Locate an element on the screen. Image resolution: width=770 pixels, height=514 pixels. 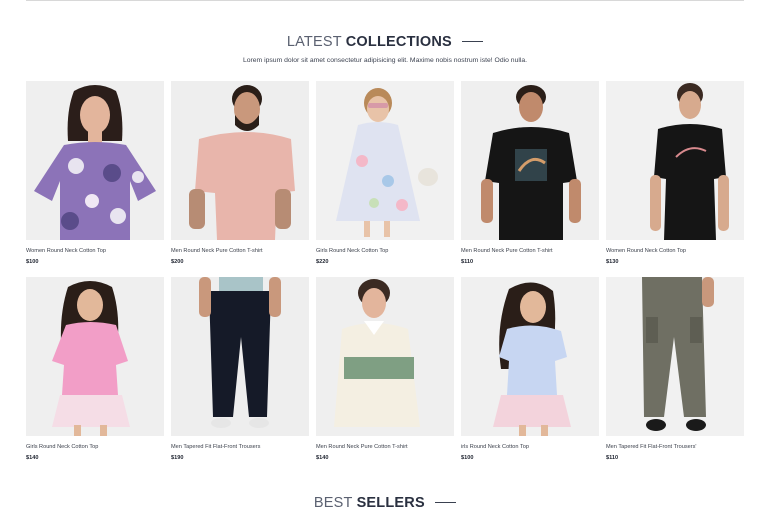
product-price: $190 is located at coordinates (177, 458).